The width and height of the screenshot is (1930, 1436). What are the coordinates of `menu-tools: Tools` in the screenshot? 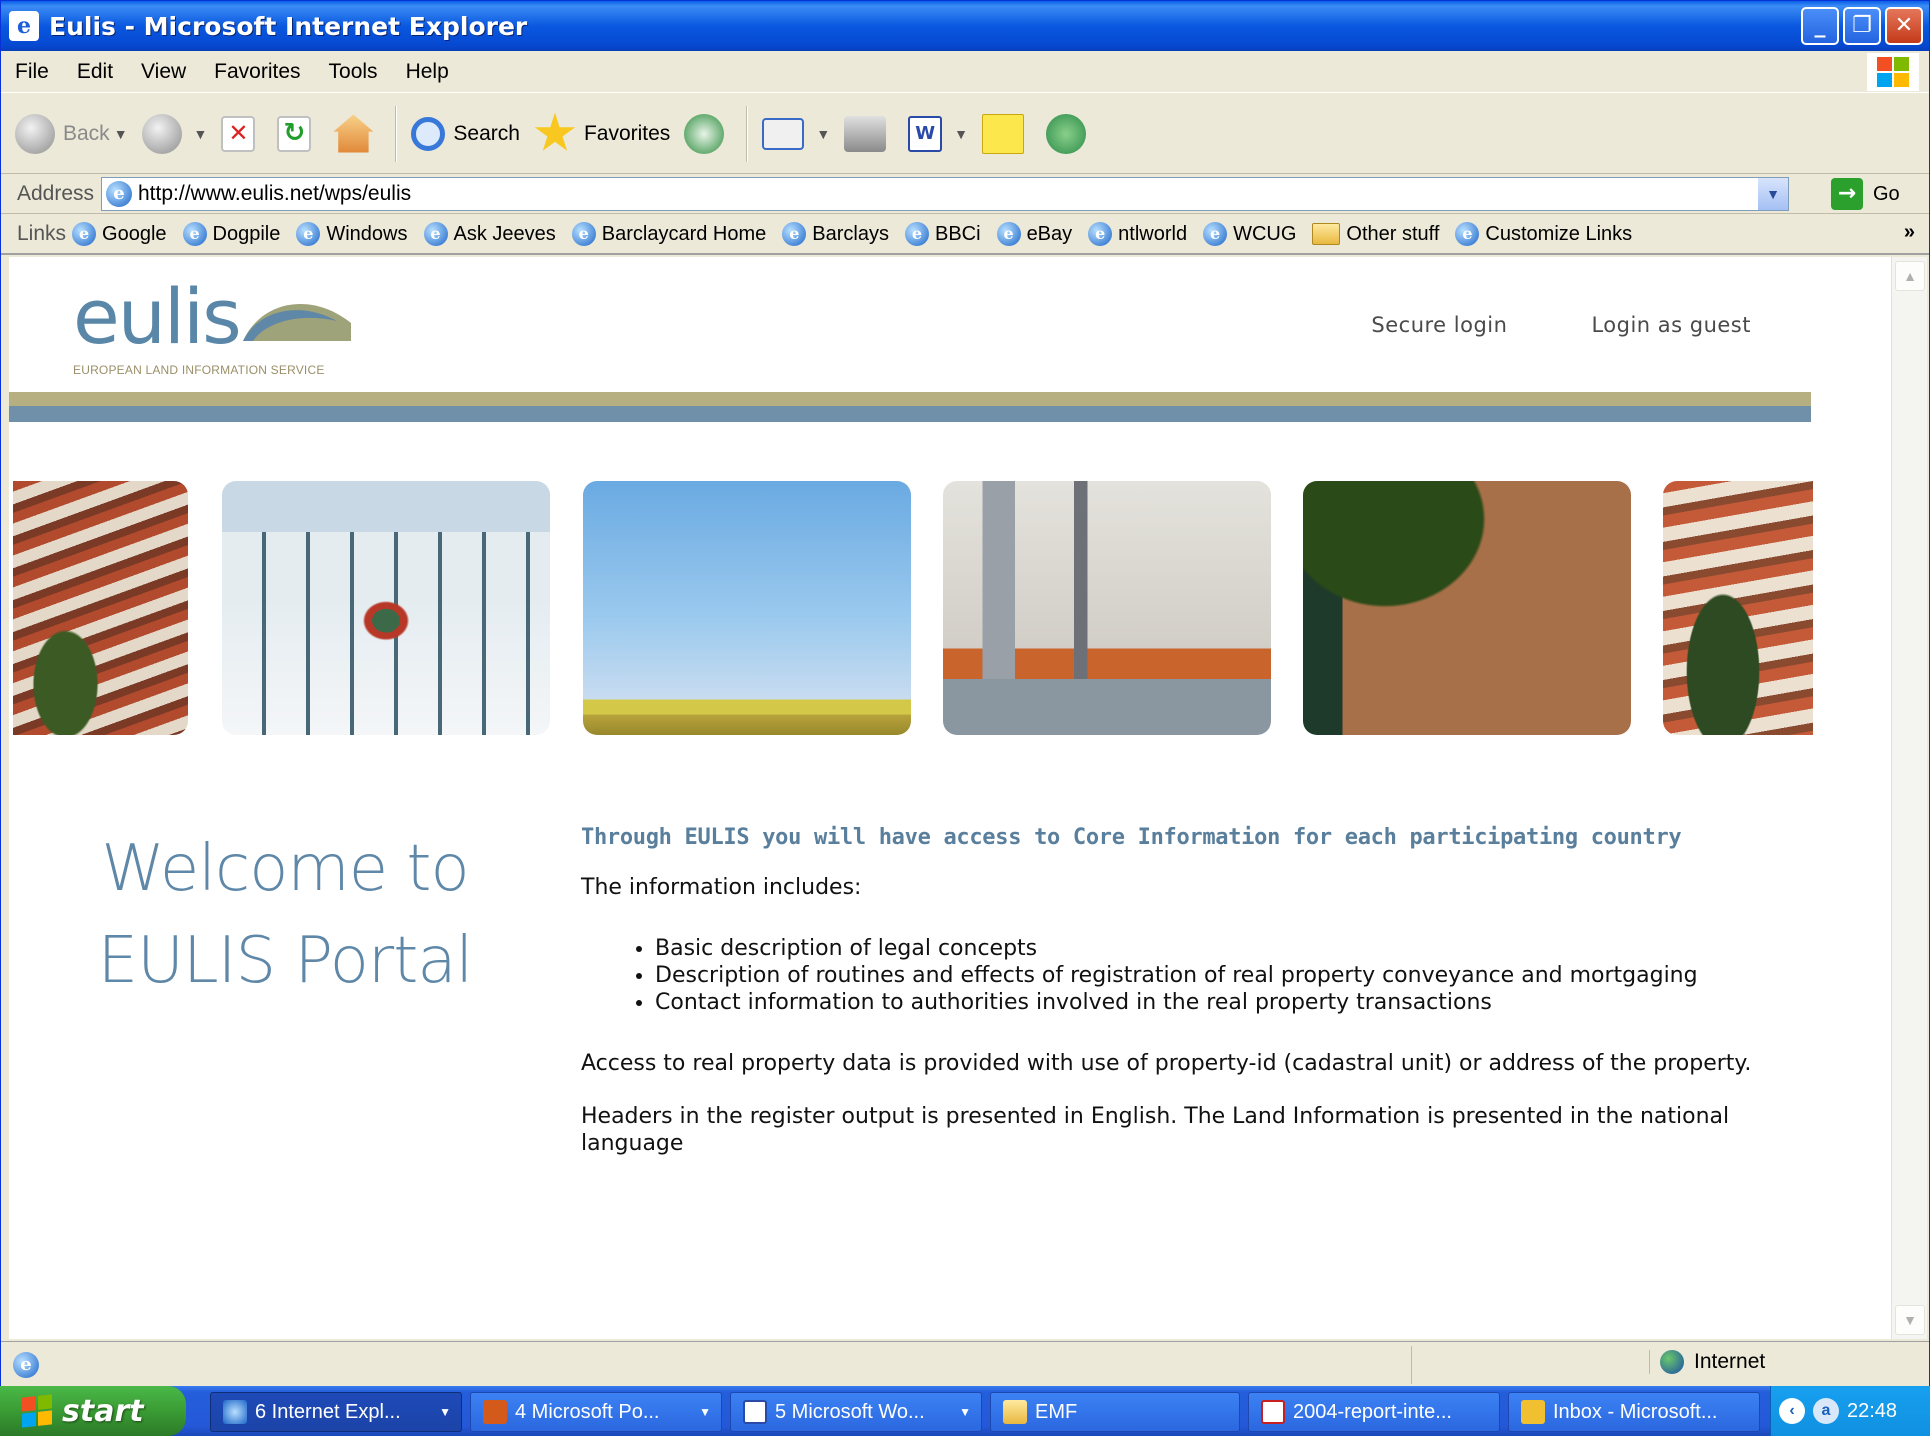 It's located at (353, 72).